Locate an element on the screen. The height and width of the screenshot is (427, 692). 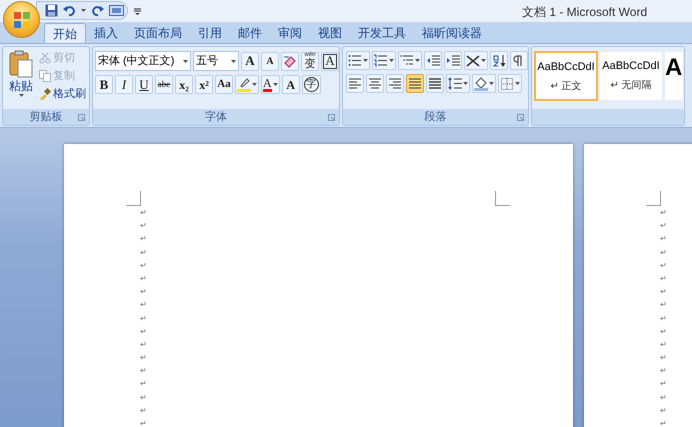
font-color-button: A is located at coordinates (270, 84).